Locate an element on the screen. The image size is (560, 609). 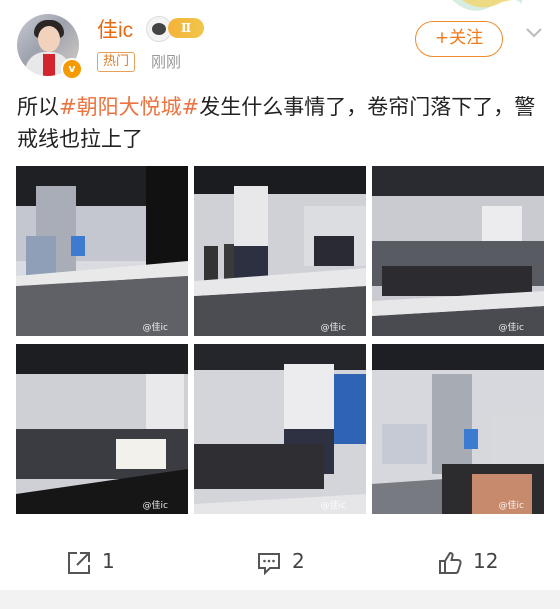
share-count: 1 is located at coordinates (108, 561).